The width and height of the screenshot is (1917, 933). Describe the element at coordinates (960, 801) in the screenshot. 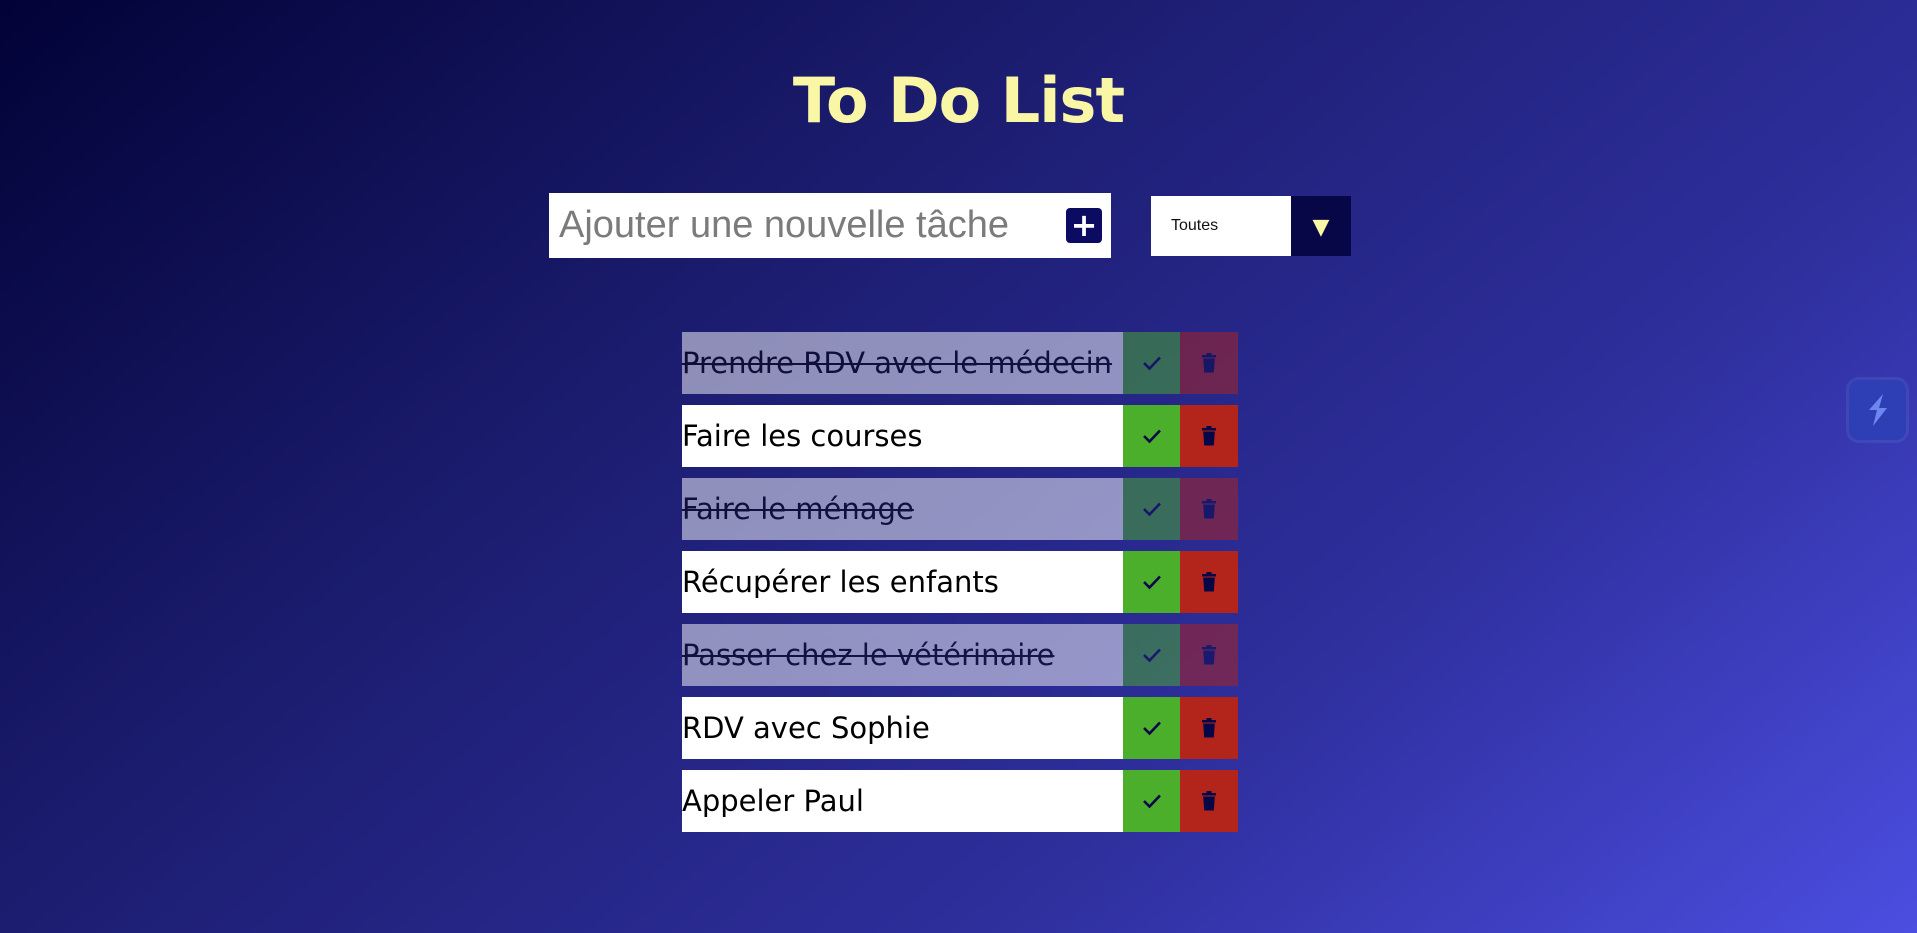

I see `todo-item: Appeler Paul` at that location.